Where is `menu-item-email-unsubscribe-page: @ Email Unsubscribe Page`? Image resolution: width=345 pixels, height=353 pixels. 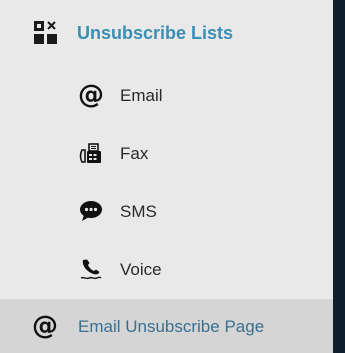
menu-item-email-unsubscribe-page: @ Email Unsubscribe Page is located at coordinates (166, 326).